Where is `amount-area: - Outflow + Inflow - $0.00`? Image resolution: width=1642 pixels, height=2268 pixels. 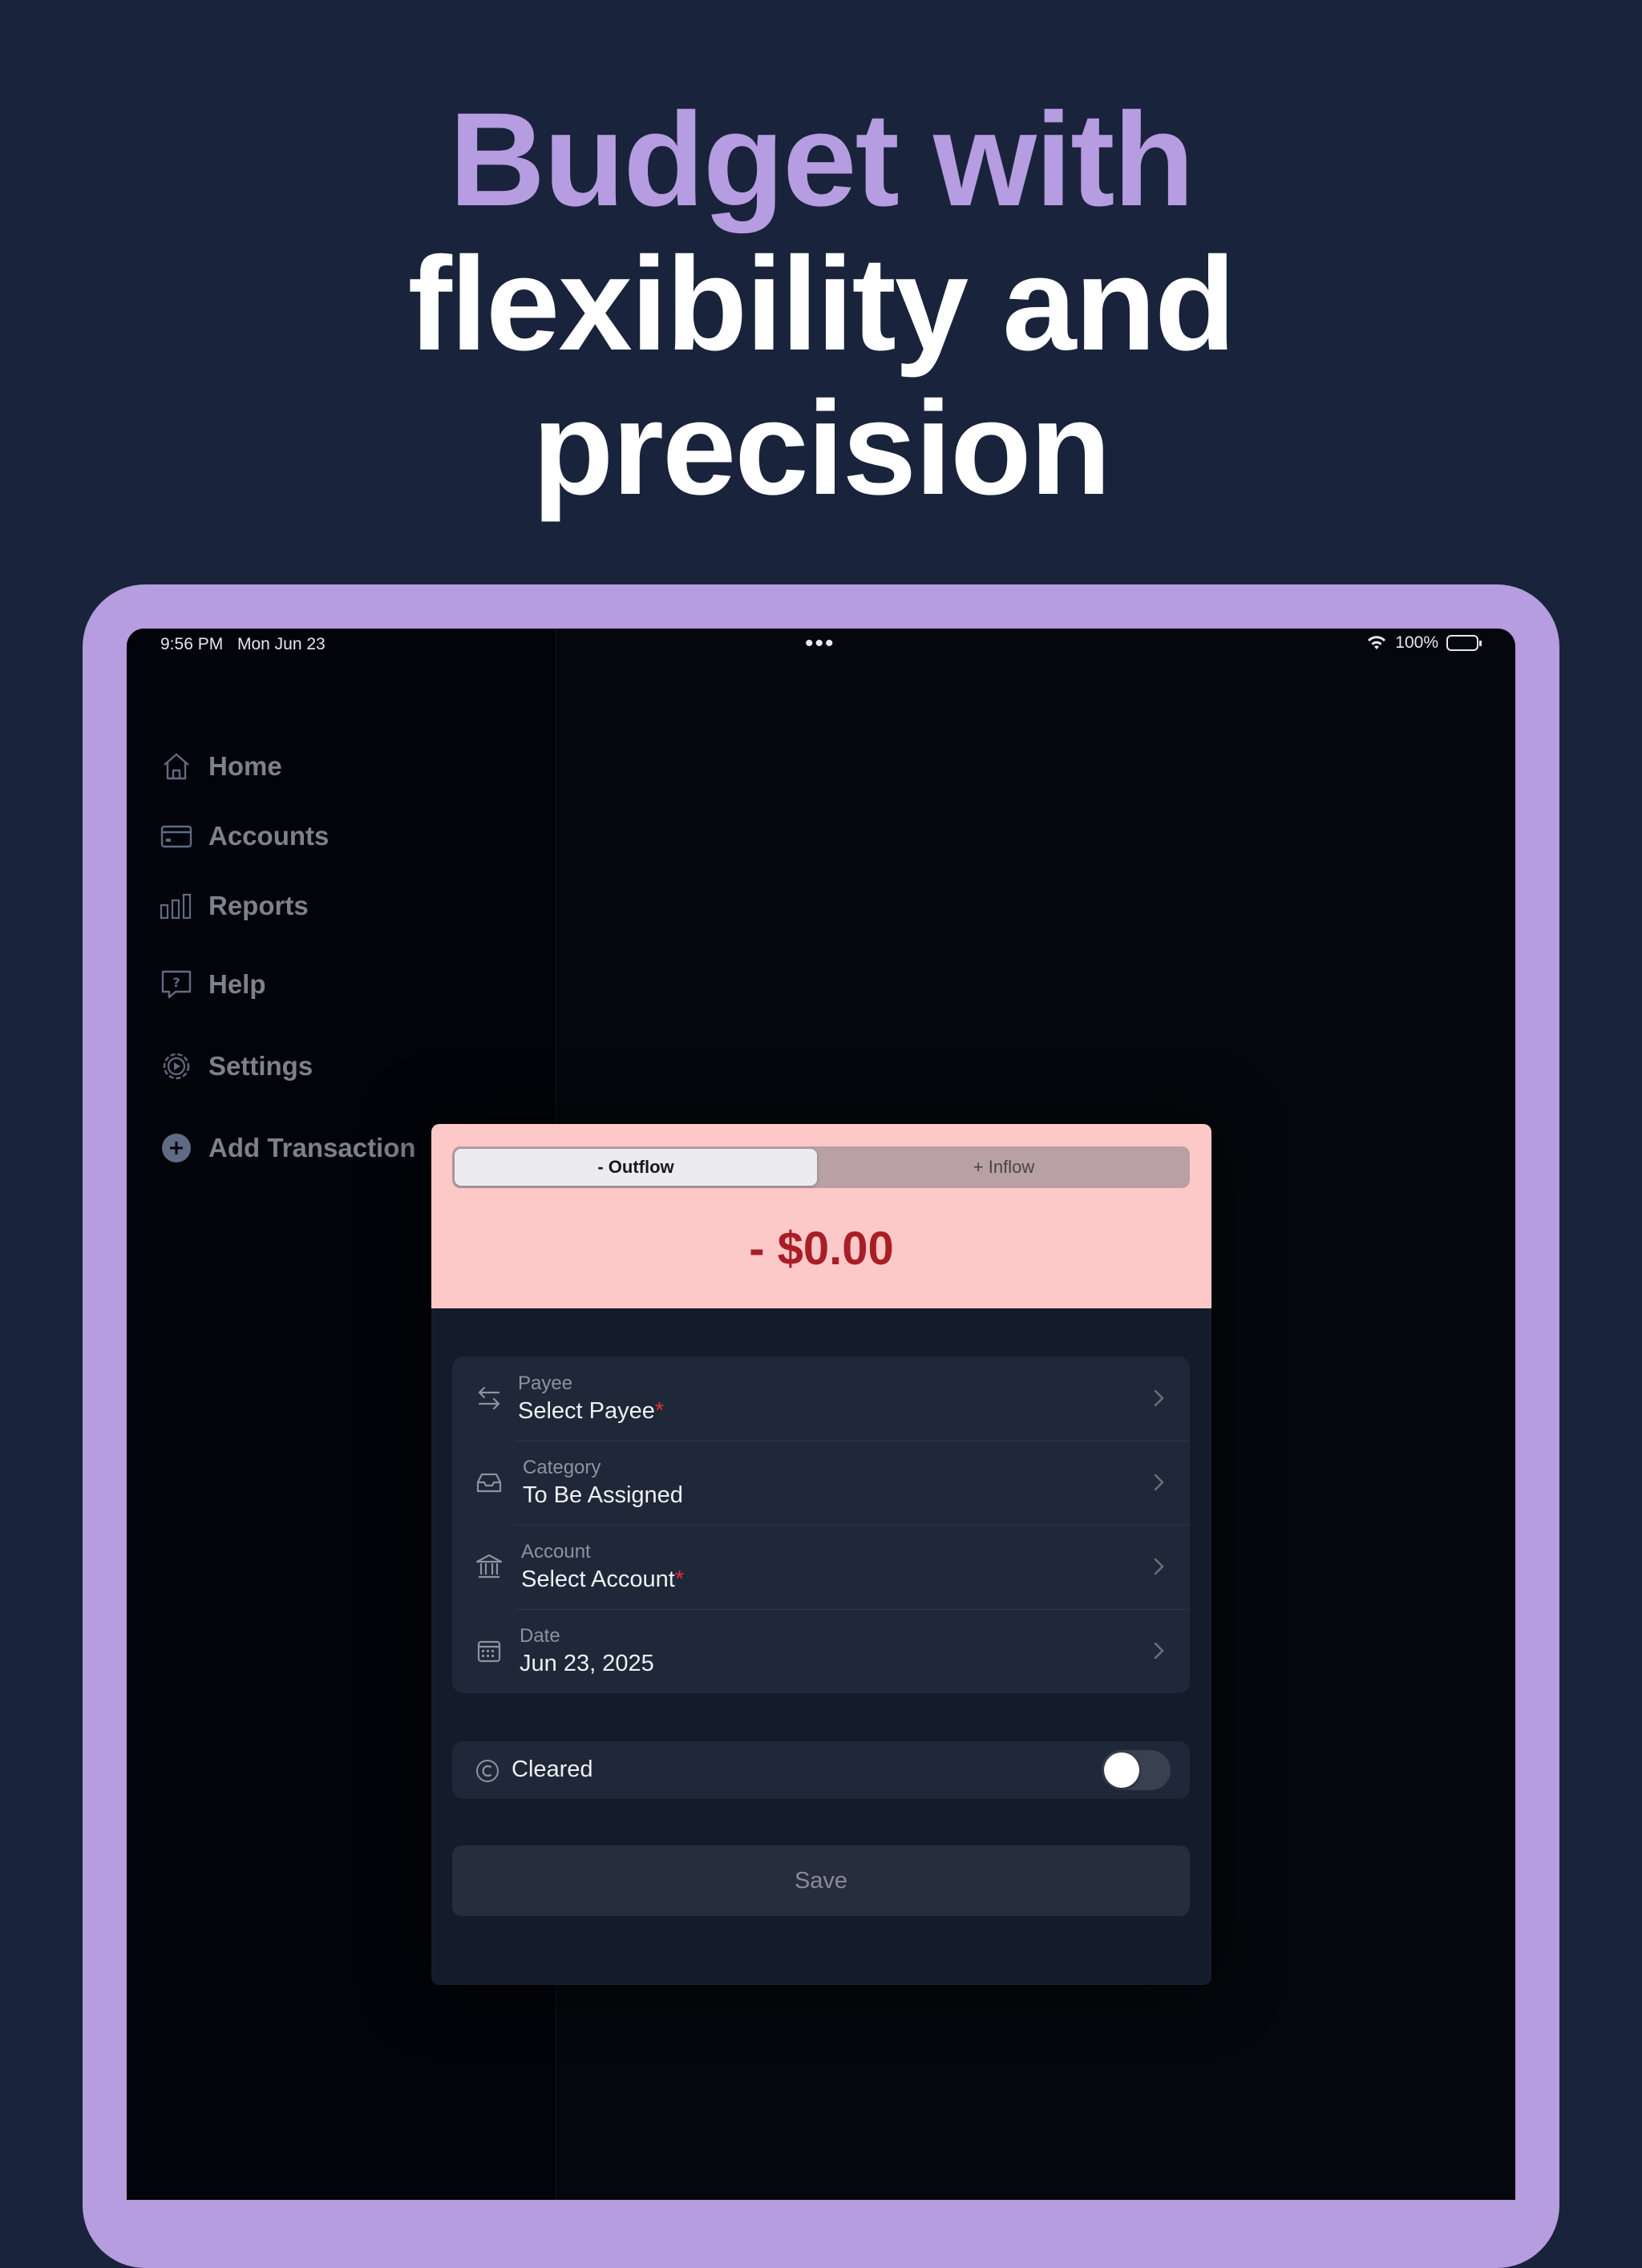
amount-area: - Outflow + Inflow - $0.00 is located at coordinates (821, 1216).